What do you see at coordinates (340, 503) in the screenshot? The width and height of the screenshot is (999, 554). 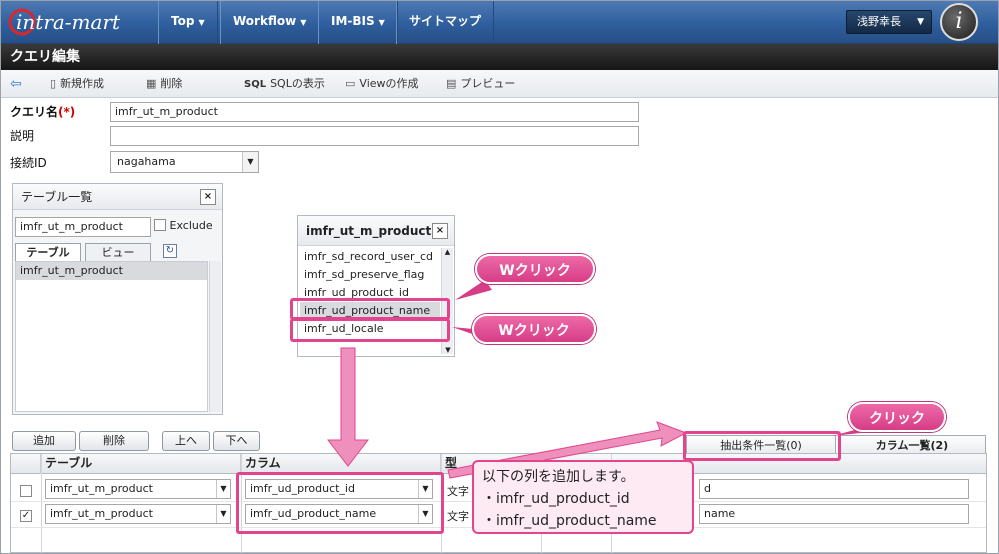 I see `highlight-column-cells` at bounding box center [340, 503].